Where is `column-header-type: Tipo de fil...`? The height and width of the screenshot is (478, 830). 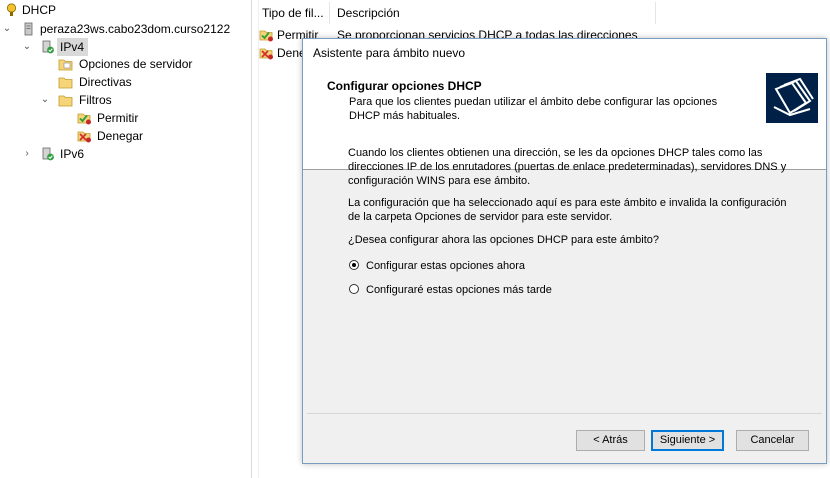
column-header-type: Tipo de fil... is located at coordinates (294, 13).